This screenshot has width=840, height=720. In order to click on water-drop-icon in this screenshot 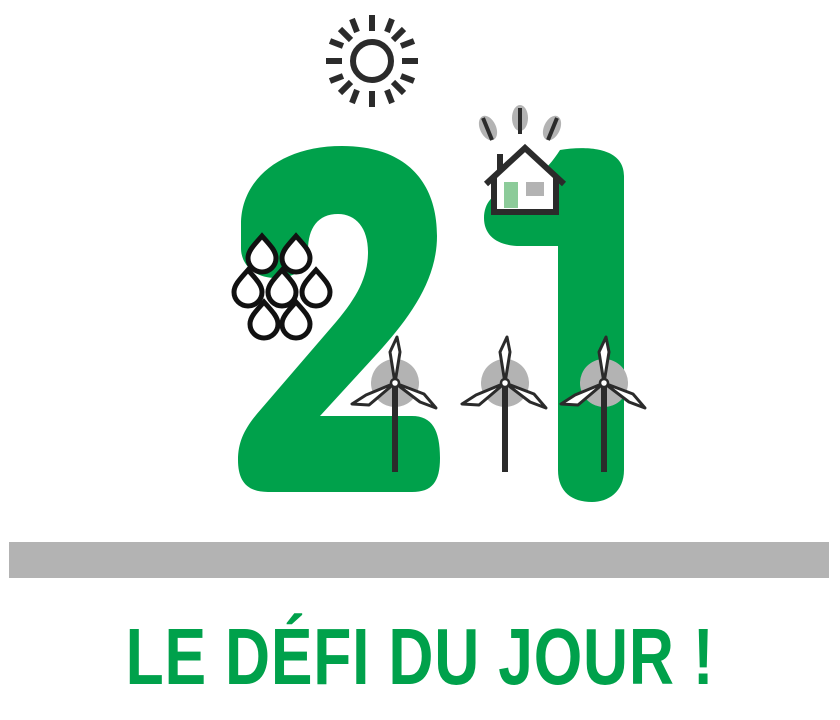, I will do `click(282, 286)`.